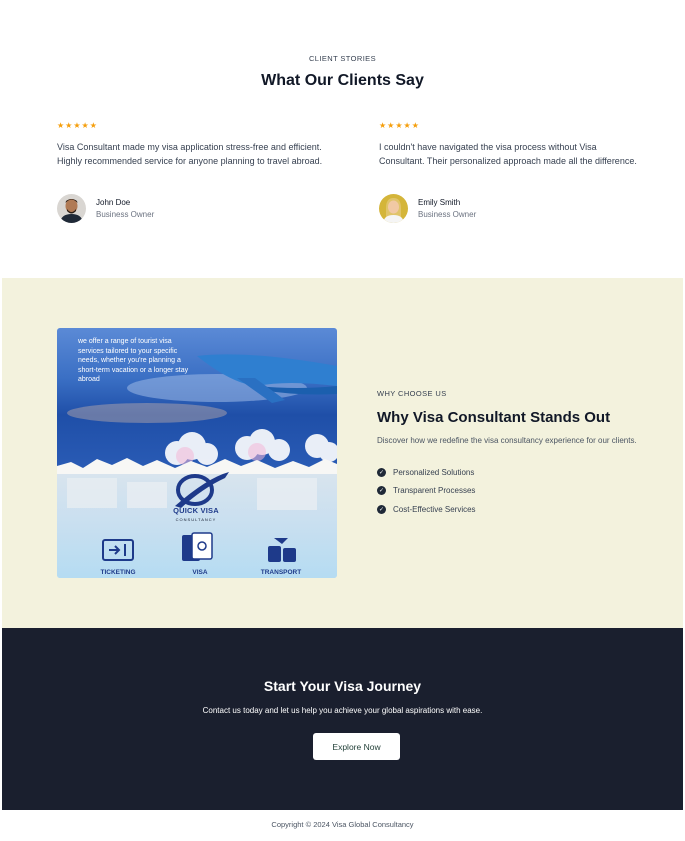 This screenshot has height=841, width=685. Describe the element at coordinates (113, 202) in the screenshot. I see `author-name: John Doe` at that location.